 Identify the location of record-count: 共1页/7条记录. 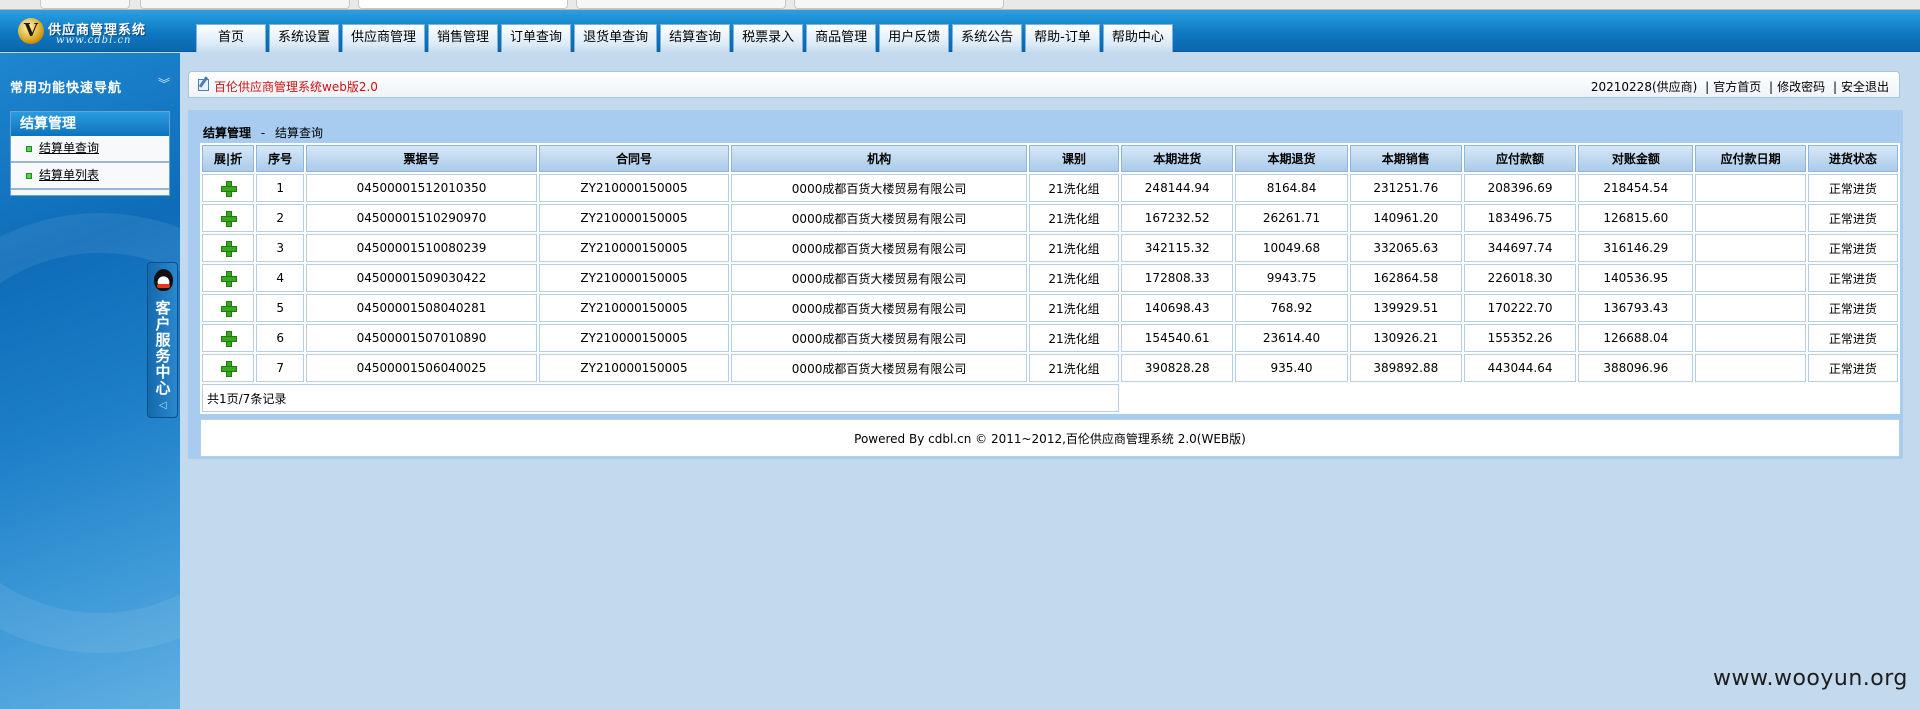
(661, 398).